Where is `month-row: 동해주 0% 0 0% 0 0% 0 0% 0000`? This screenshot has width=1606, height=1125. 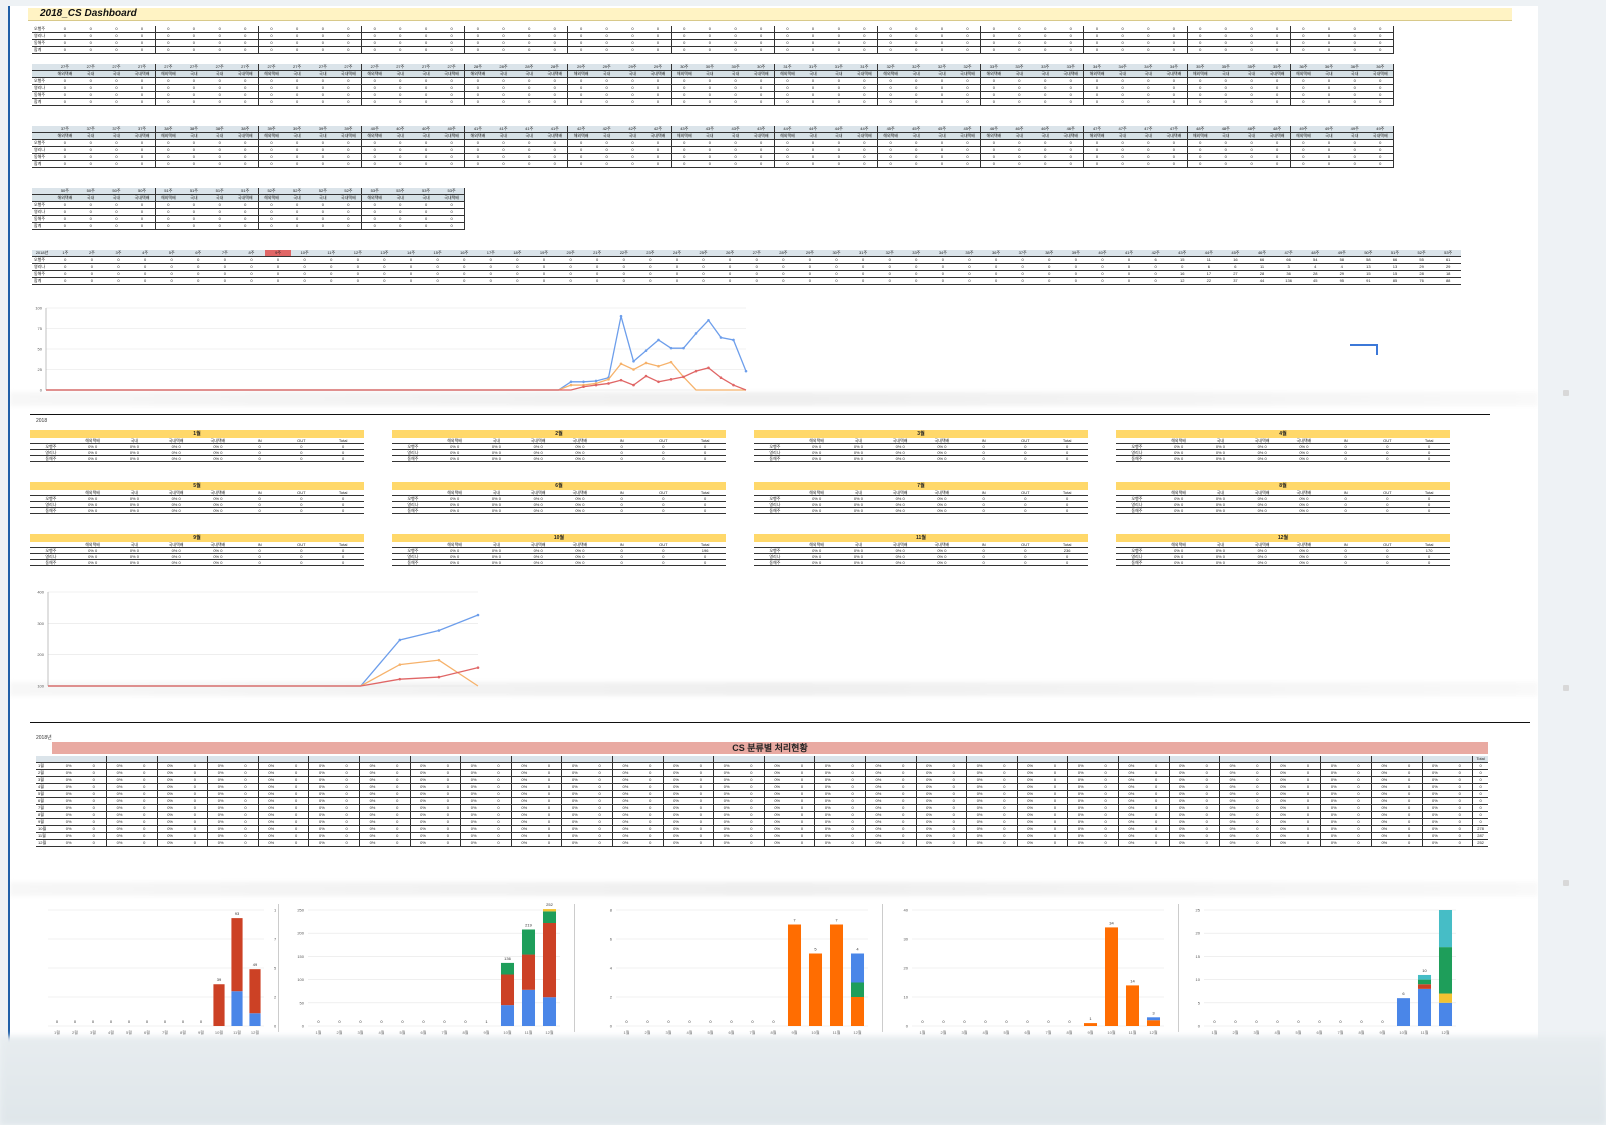 month-row: 동해주 0% 0 0% 0 0% 0 0% 0000 is located at coordinates (1283, 562).